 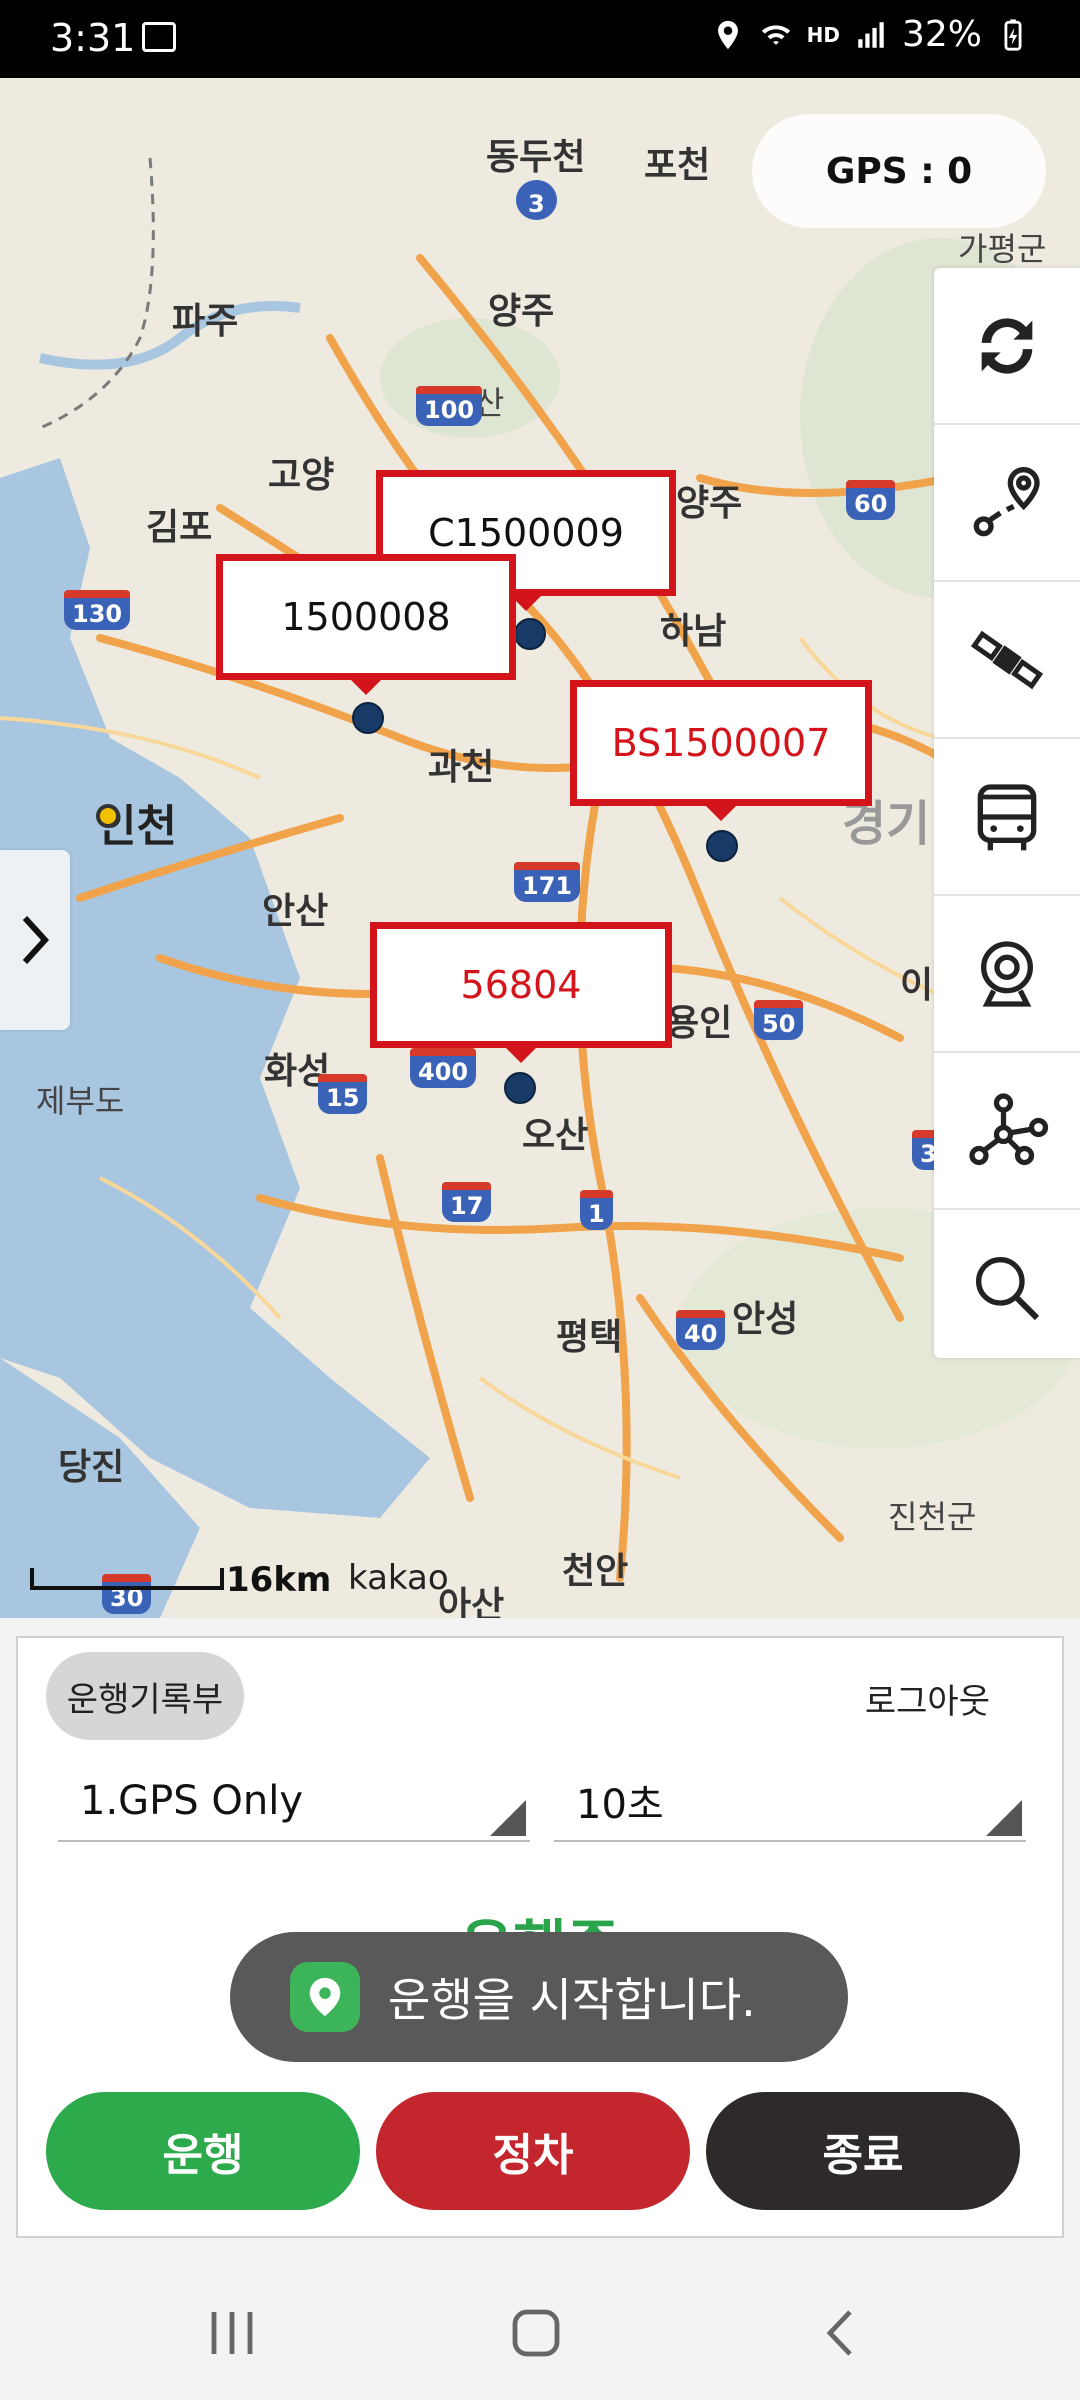 I want to click on refresh-button, so click(x=1007, y=346).